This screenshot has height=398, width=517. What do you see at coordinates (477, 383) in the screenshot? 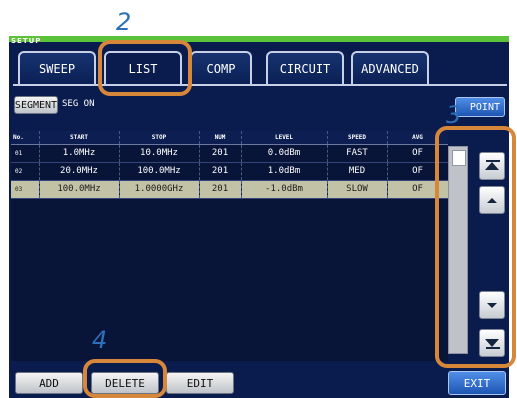
I see `exit-button: EXIT` at bounding box center [477, 383].